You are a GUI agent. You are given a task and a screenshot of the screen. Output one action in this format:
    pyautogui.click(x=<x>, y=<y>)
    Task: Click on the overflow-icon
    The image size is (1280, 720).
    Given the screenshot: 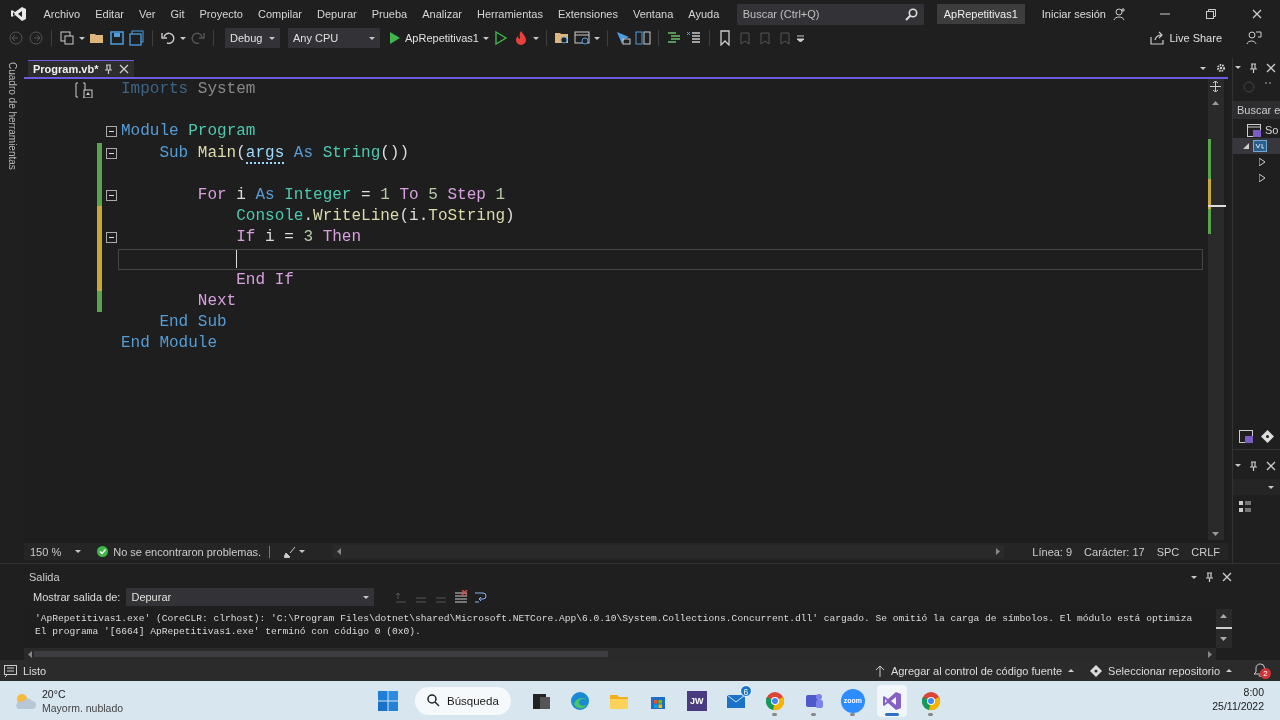 What is the action you would take?
    pyautogui.click(x=800, y=38)
    